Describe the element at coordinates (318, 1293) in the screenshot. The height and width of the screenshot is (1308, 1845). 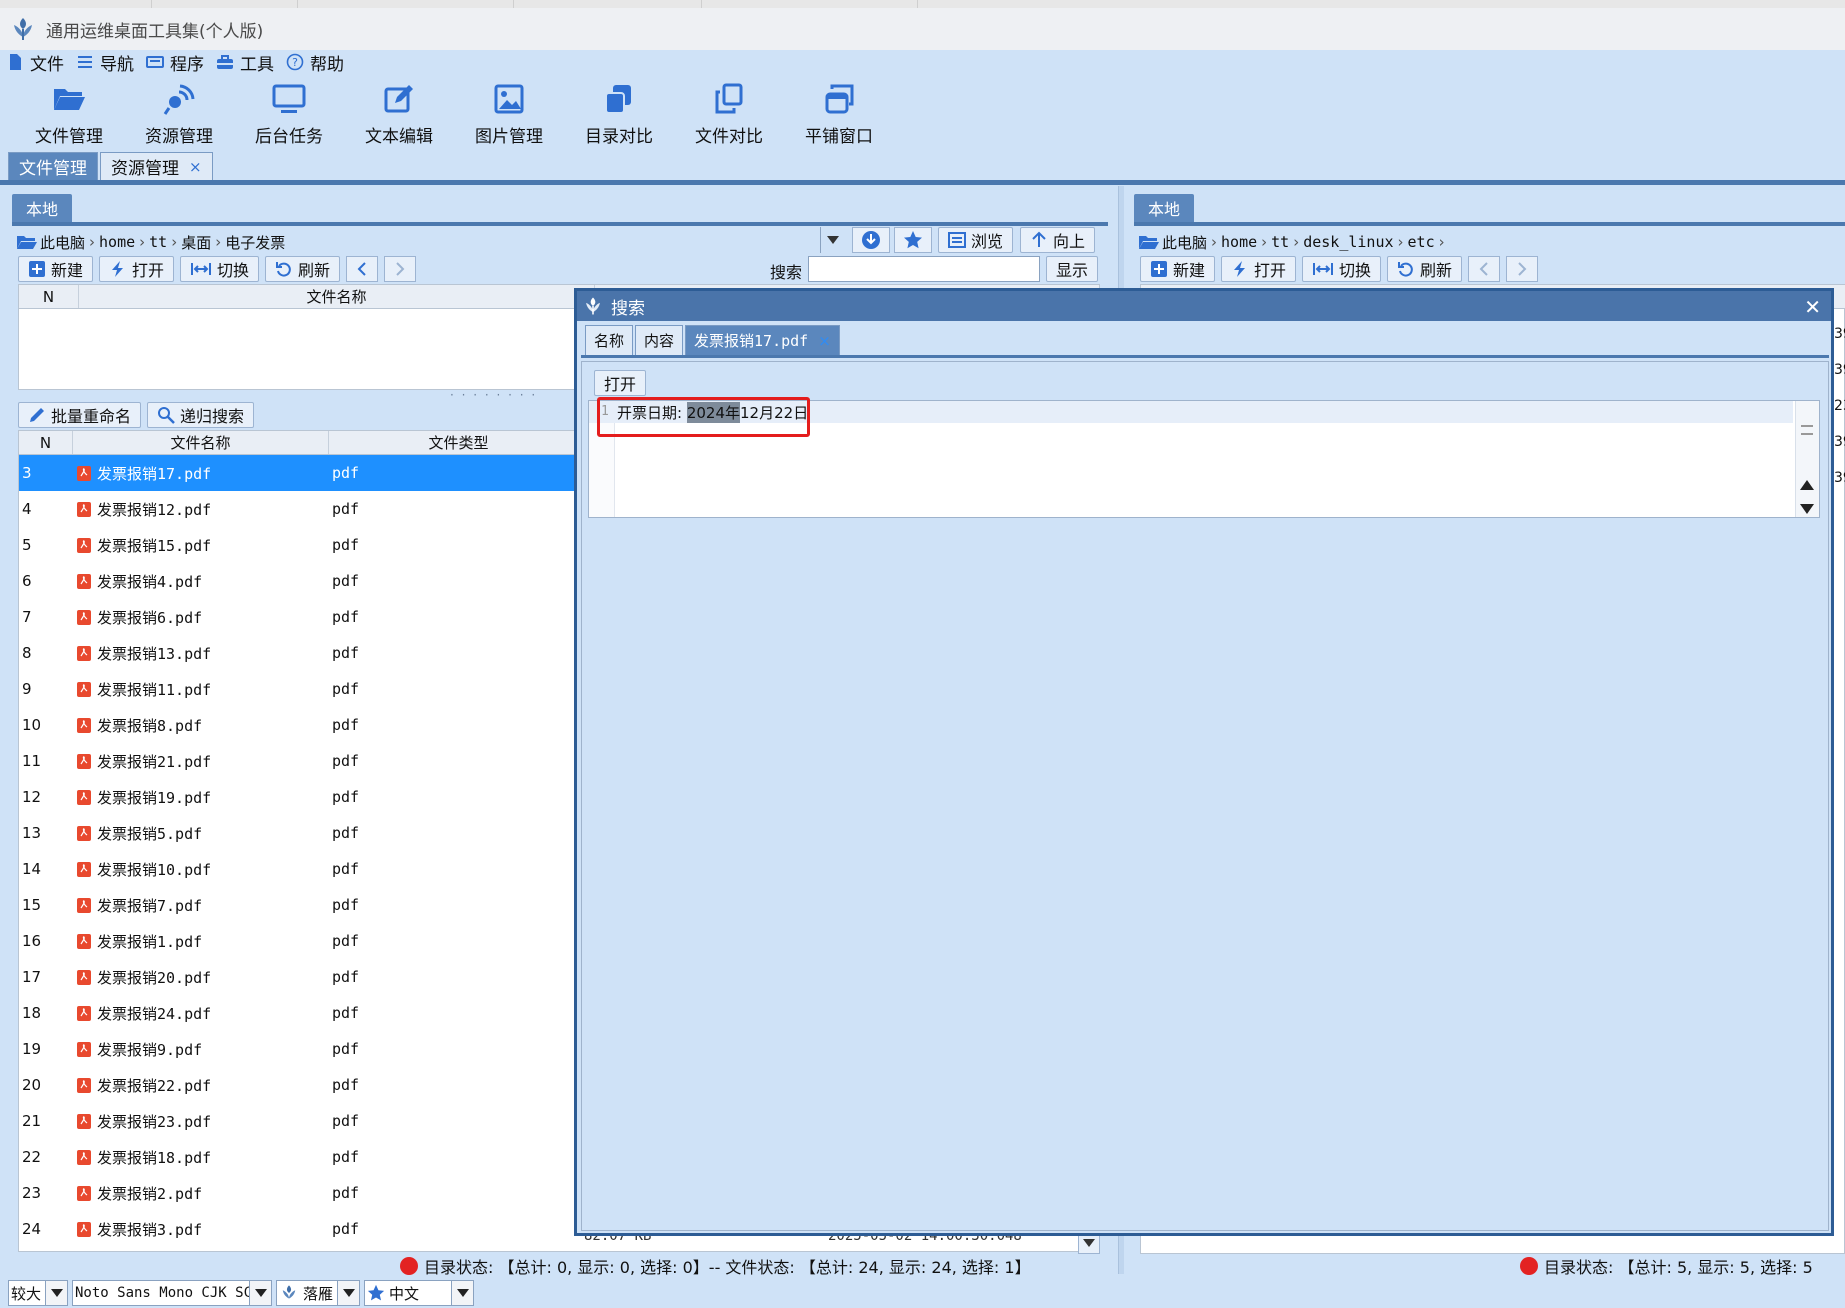
I see `theme-select: 落雁` at that location.